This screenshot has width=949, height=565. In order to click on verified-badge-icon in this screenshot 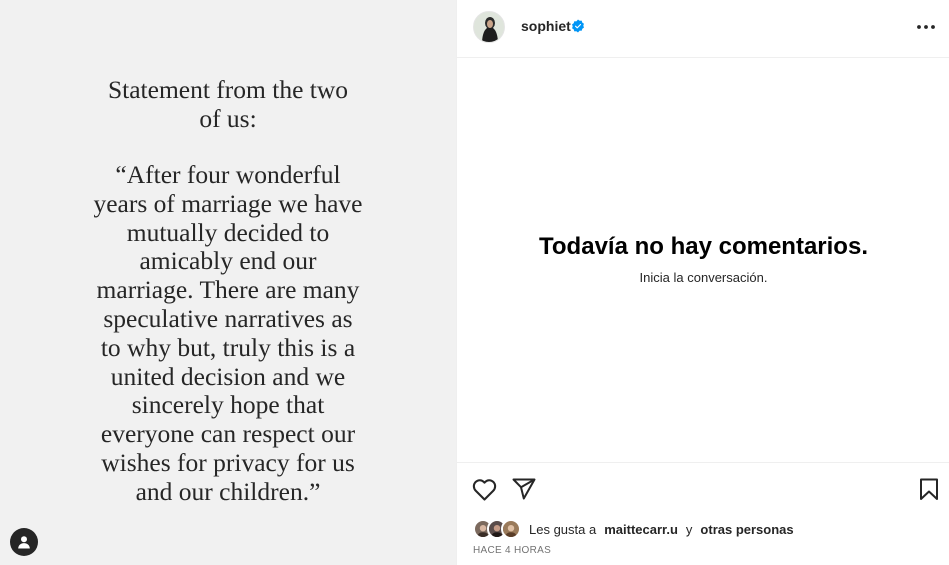, I will do `click(578, 26)`.